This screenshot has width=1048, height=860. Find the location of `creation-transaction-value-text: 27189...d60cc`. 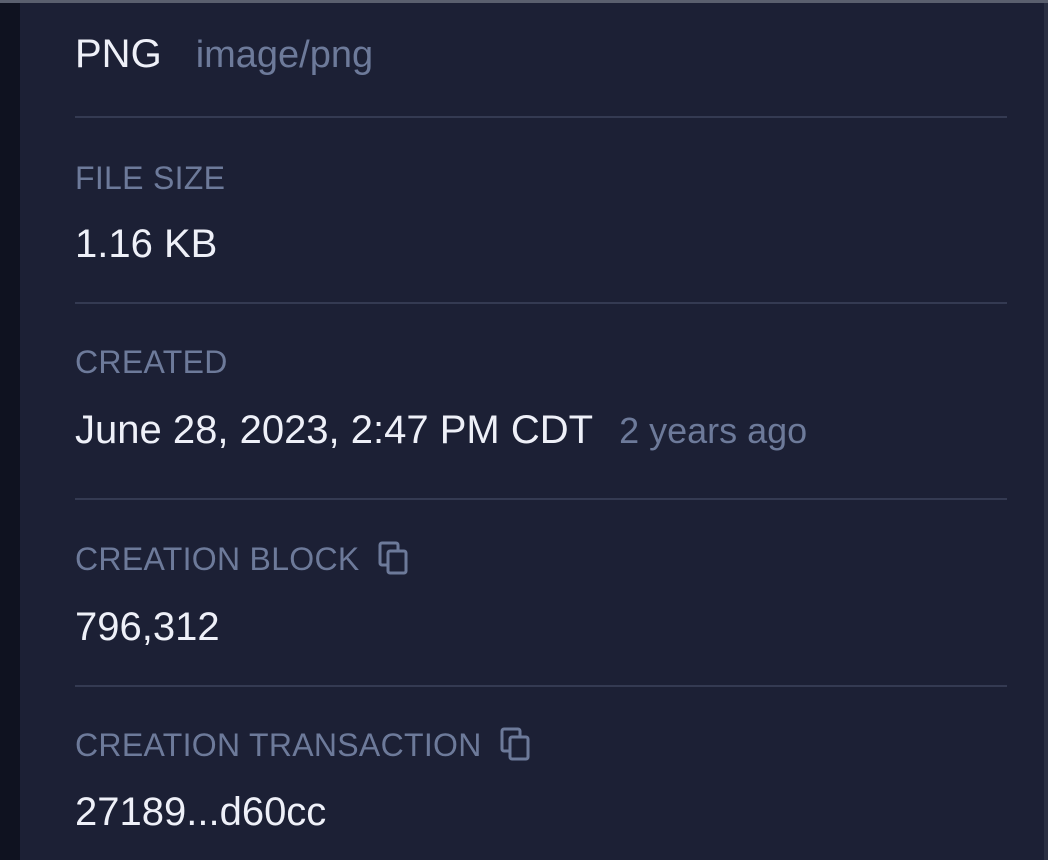

creation-transaction-value-text: 27189...d60cc is located at coordinates (200, 812).